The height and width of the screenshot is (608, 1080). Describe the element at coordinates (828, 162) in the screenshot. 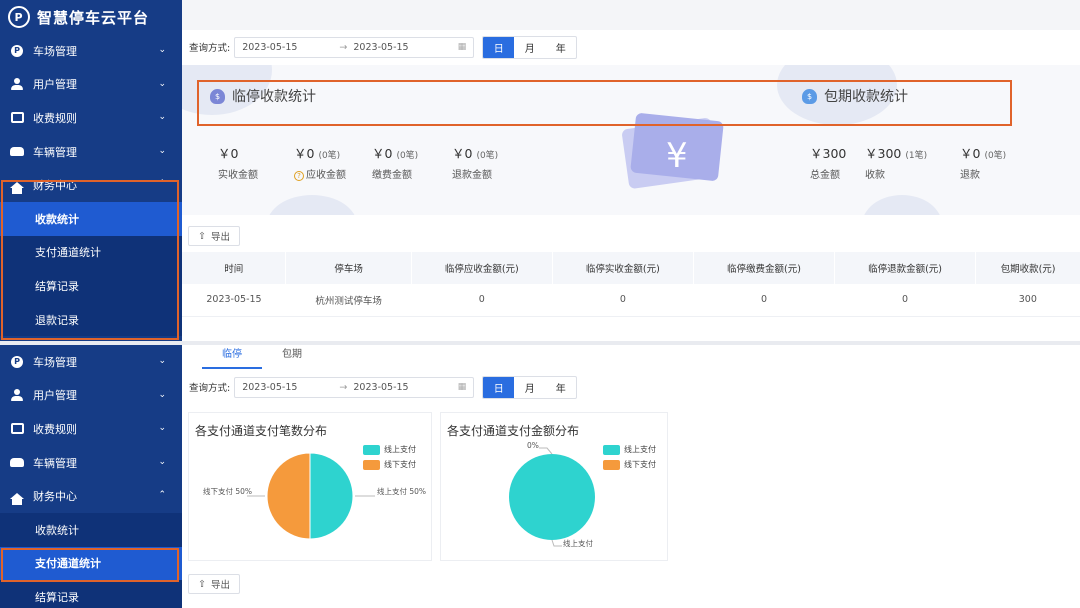

I see `stat-total: ￥300 总金额` at that location.